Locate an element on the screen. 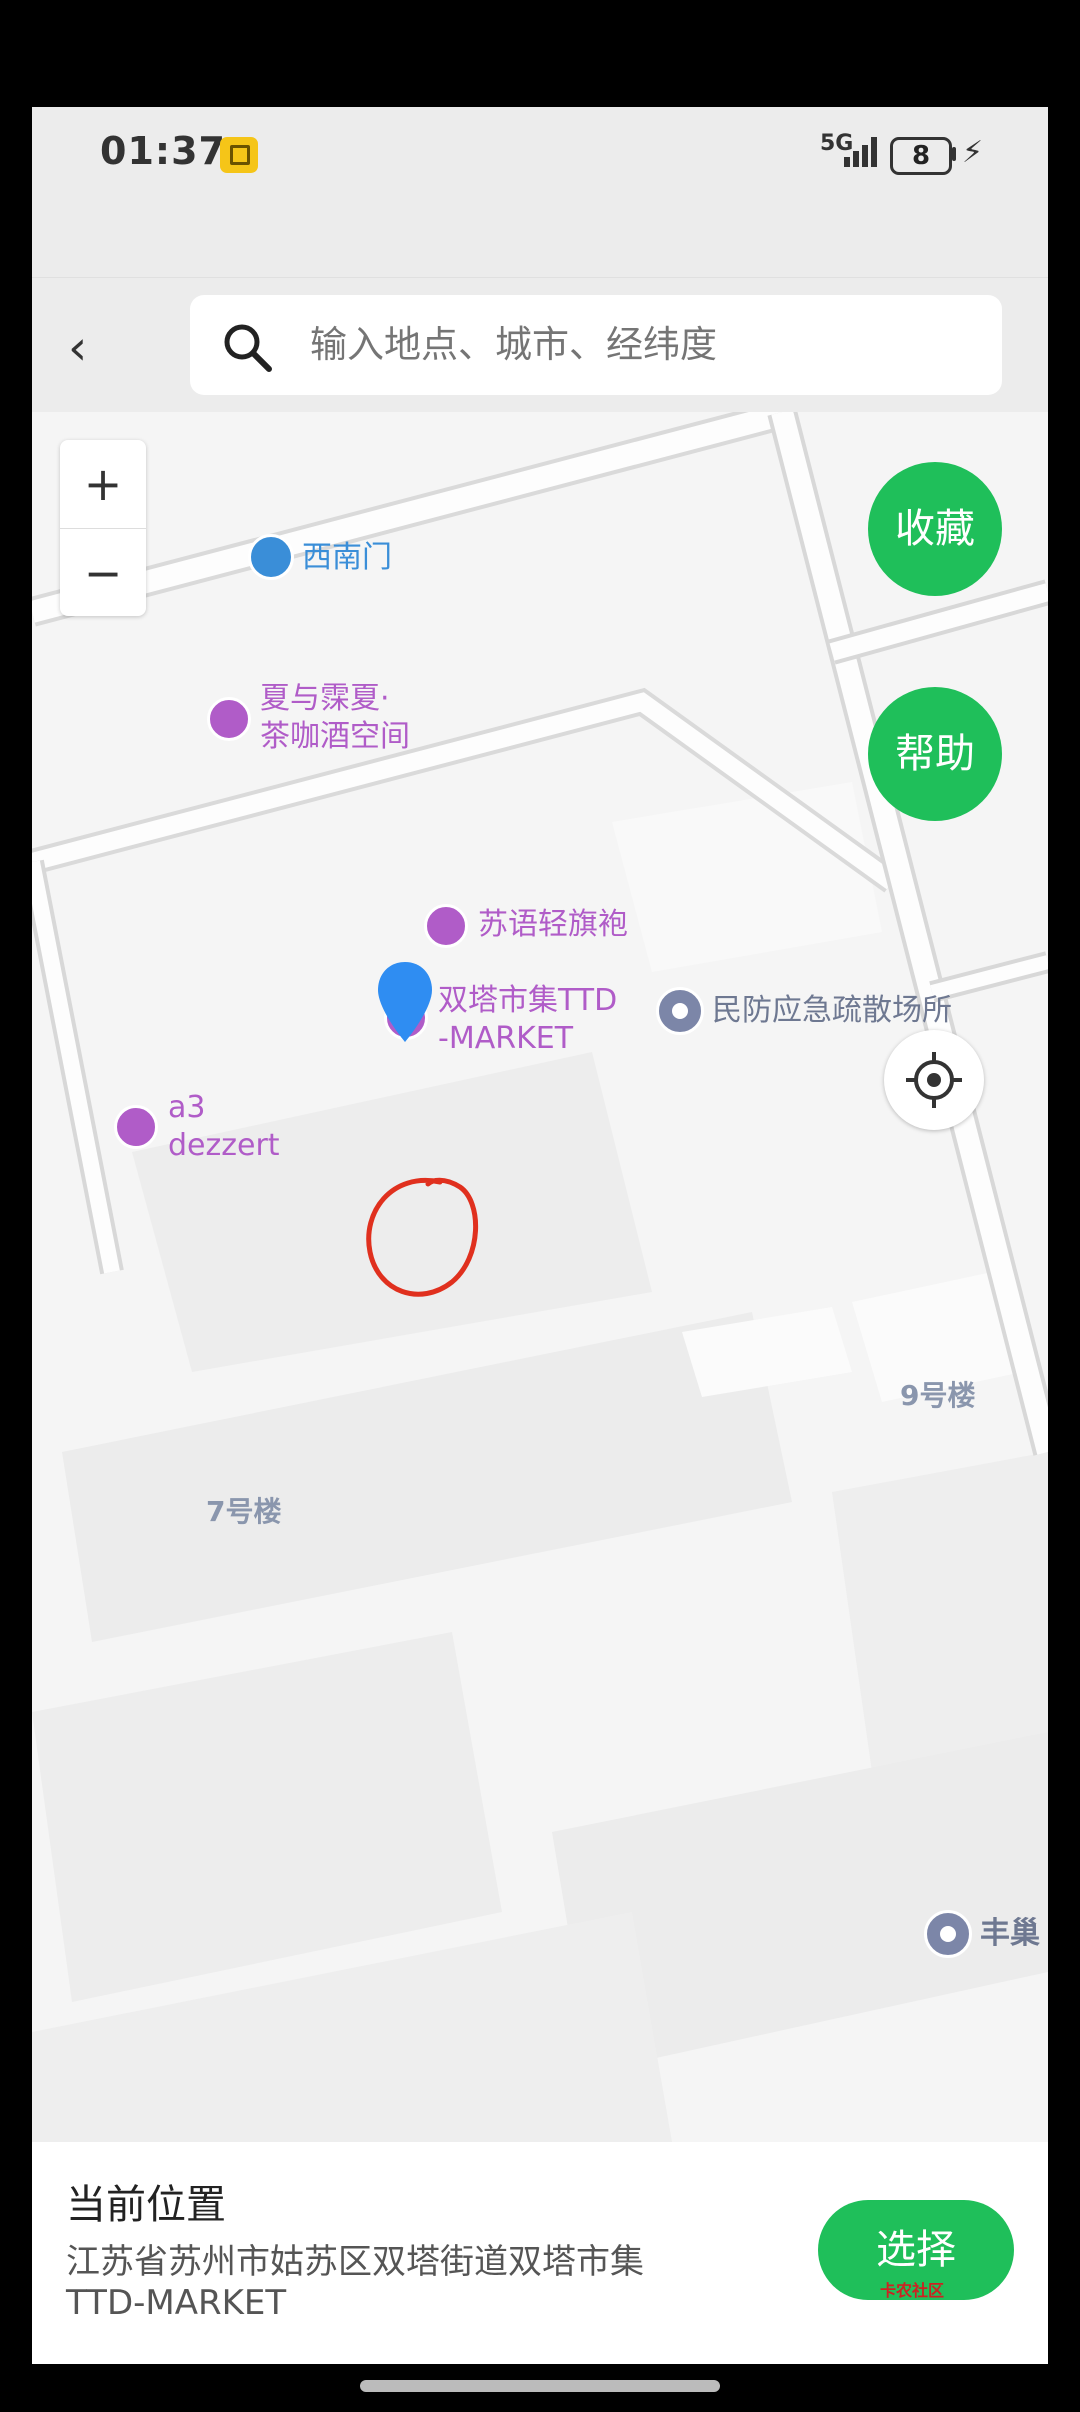  poi-cafe-line2: 茶咖酒空间 is located at coordinates (335, 737).